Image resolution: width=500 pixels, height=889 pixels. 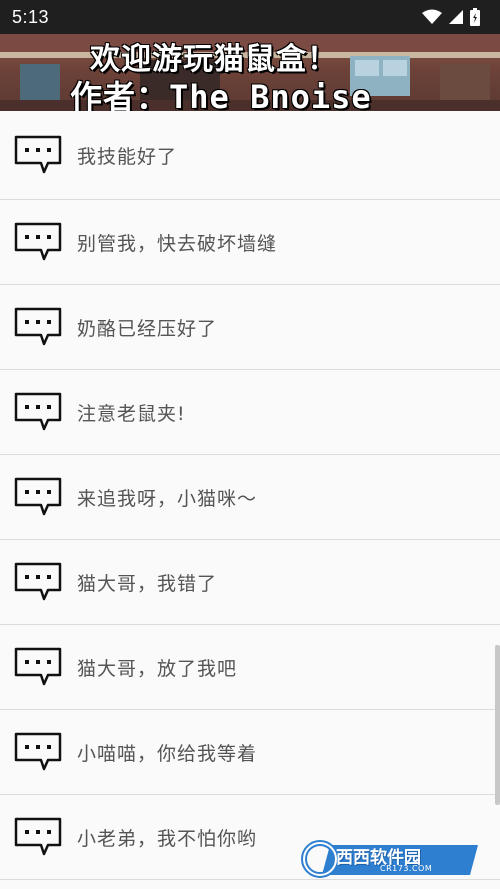 What do you see at coordinates (167, 838) in the screenshot?
I see `phrase-text: 小老弟，我不怕你哟` at bounding box center [167, 838].